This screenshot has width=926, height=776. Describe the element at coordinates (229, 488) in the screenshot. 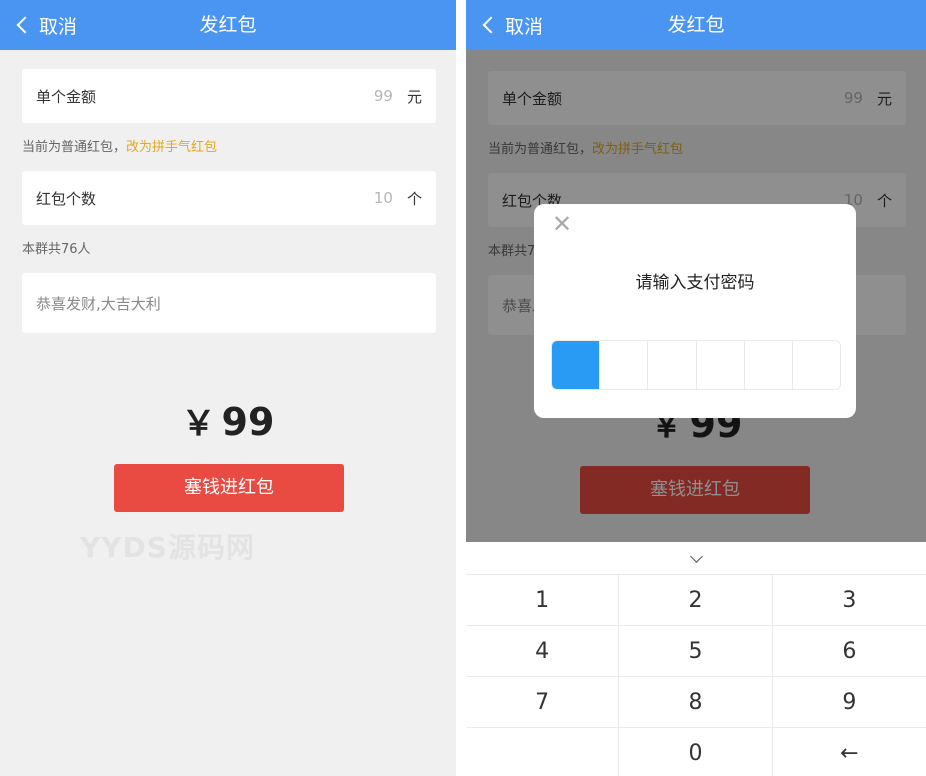

I see `submit-button: 塞钱进红包` at that location.